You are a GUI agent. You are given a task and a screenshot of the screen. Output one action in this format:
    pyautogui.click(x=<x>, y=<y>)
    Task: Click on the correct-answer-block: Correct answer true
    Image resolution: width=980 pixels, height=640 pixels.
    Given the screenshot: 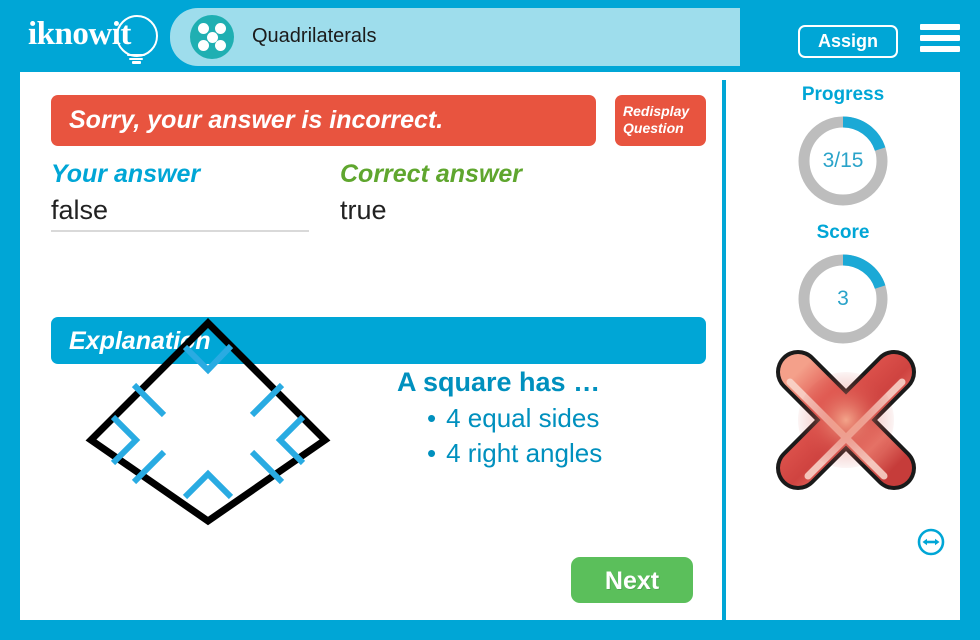 What is the action you would take?
    pyautogui.click(x=431, y=193)
    